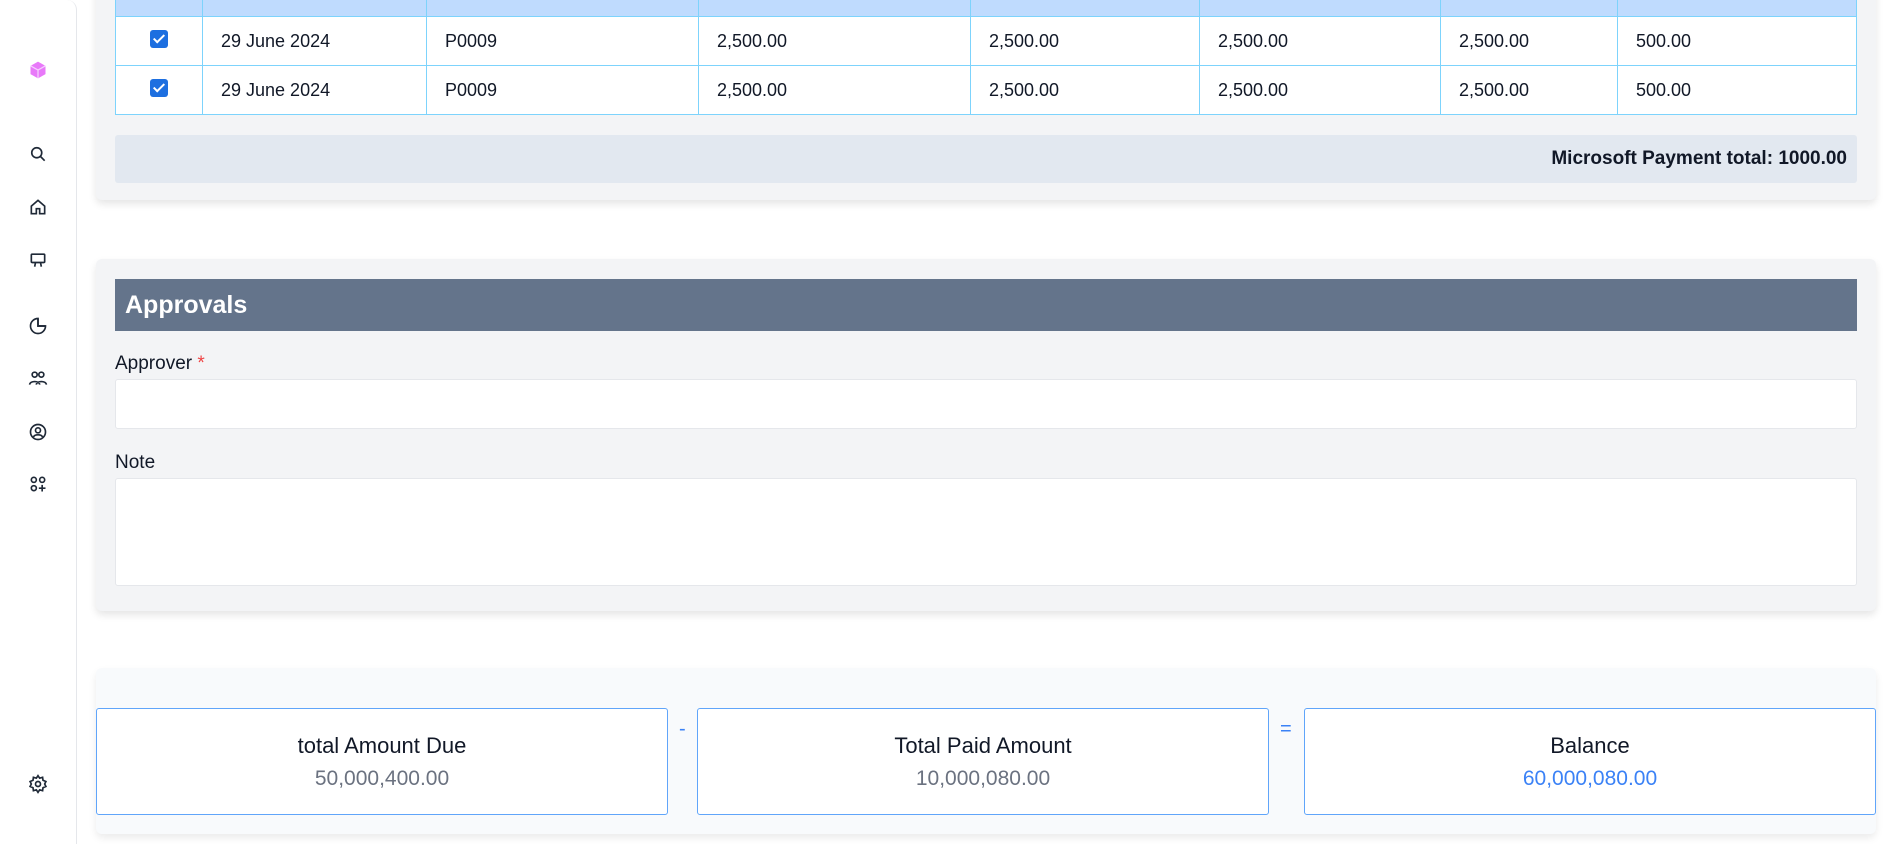  What do you see at coordinates (38, 326) in the screenshot?
I see `pie-chart-icon` at bounding box center [38, 326].